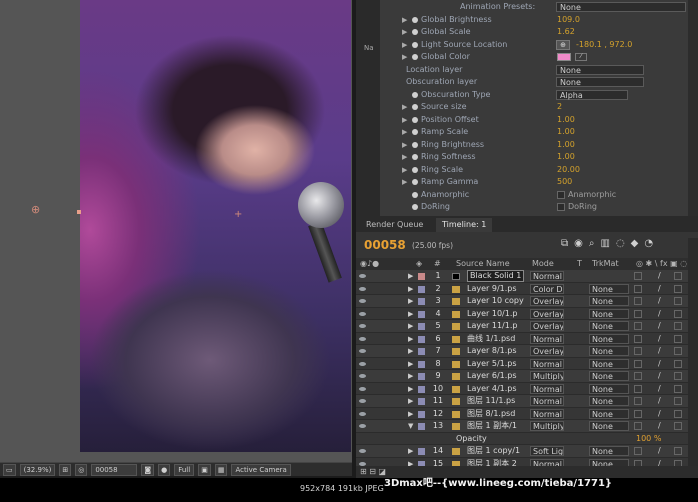  Describe the element at coordinates (564, 57) in the screenshot. I see `color-swatch` at that location.